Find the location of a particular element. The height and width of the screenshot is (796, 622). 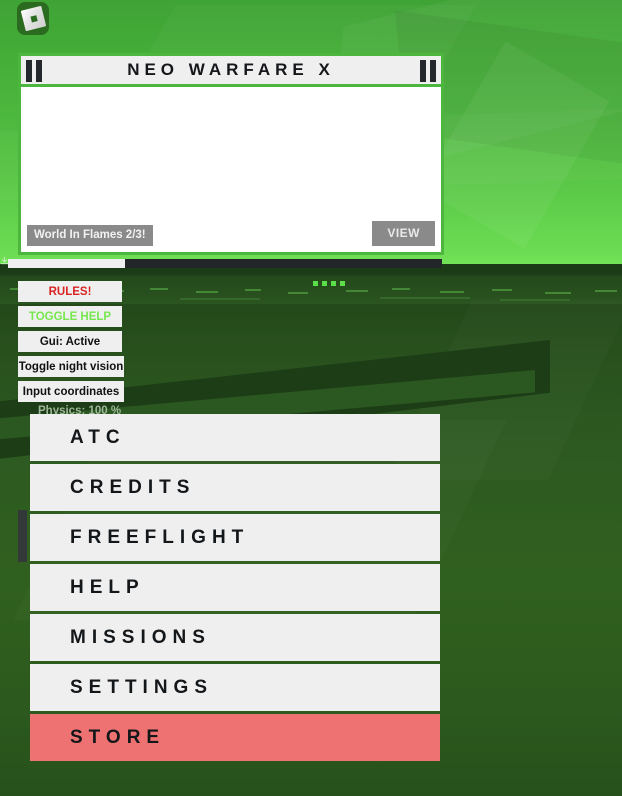

menu-item-freeflight: FREEFLIGHT is located at coordinates (235, 537).